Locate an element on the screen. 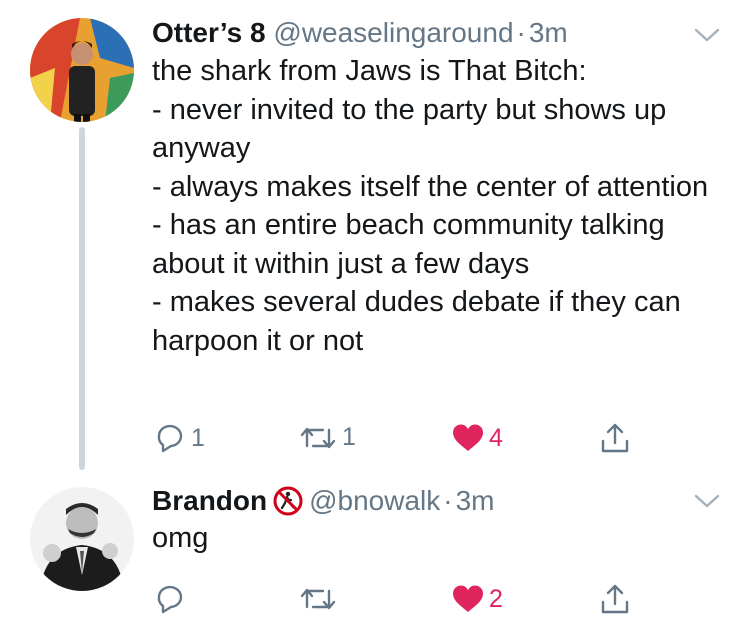  like-button: 2 is located at coordinates (477, 599).